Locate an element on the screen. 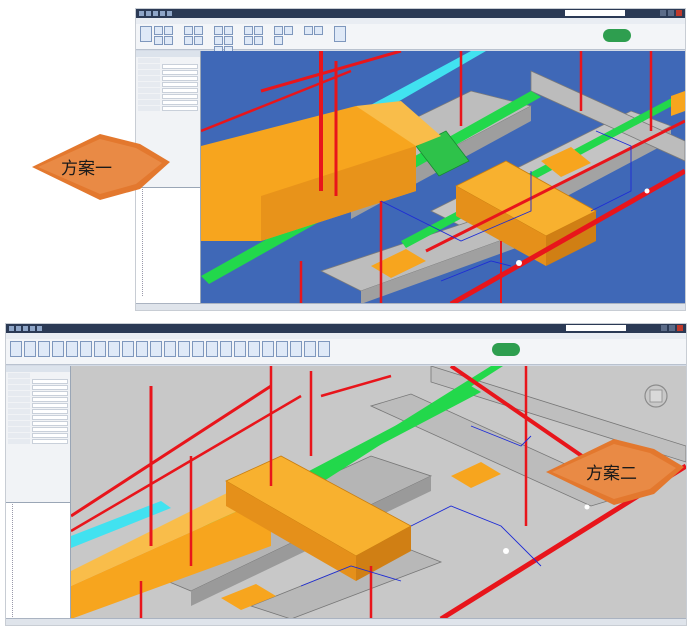  split-face-button is located at coordinates (188, 40).